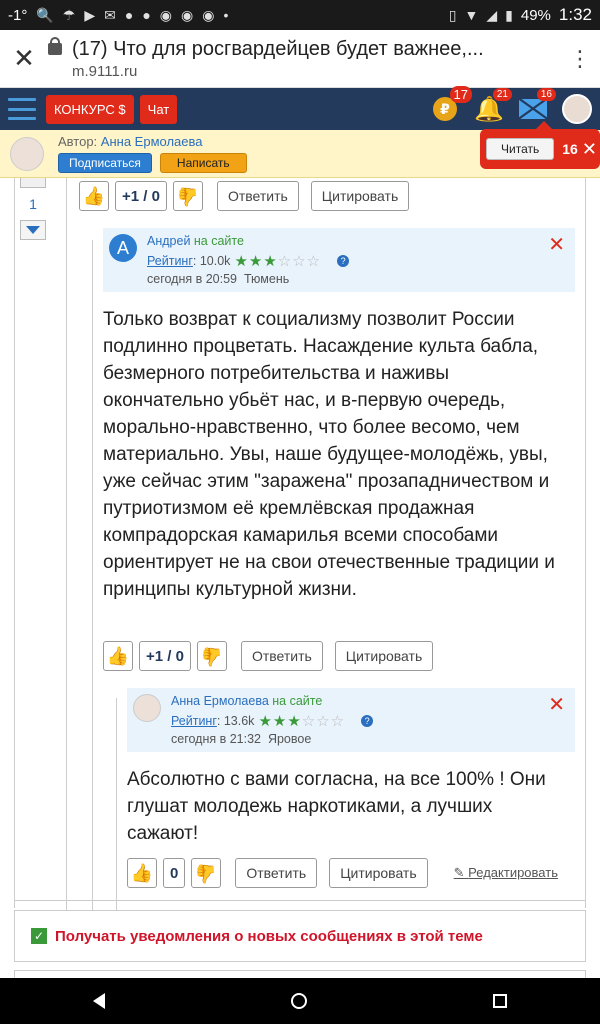 Image resolution: width=600 pixels, height=1024 pixels. I want to click on envelope-icon, so click(533, 109).